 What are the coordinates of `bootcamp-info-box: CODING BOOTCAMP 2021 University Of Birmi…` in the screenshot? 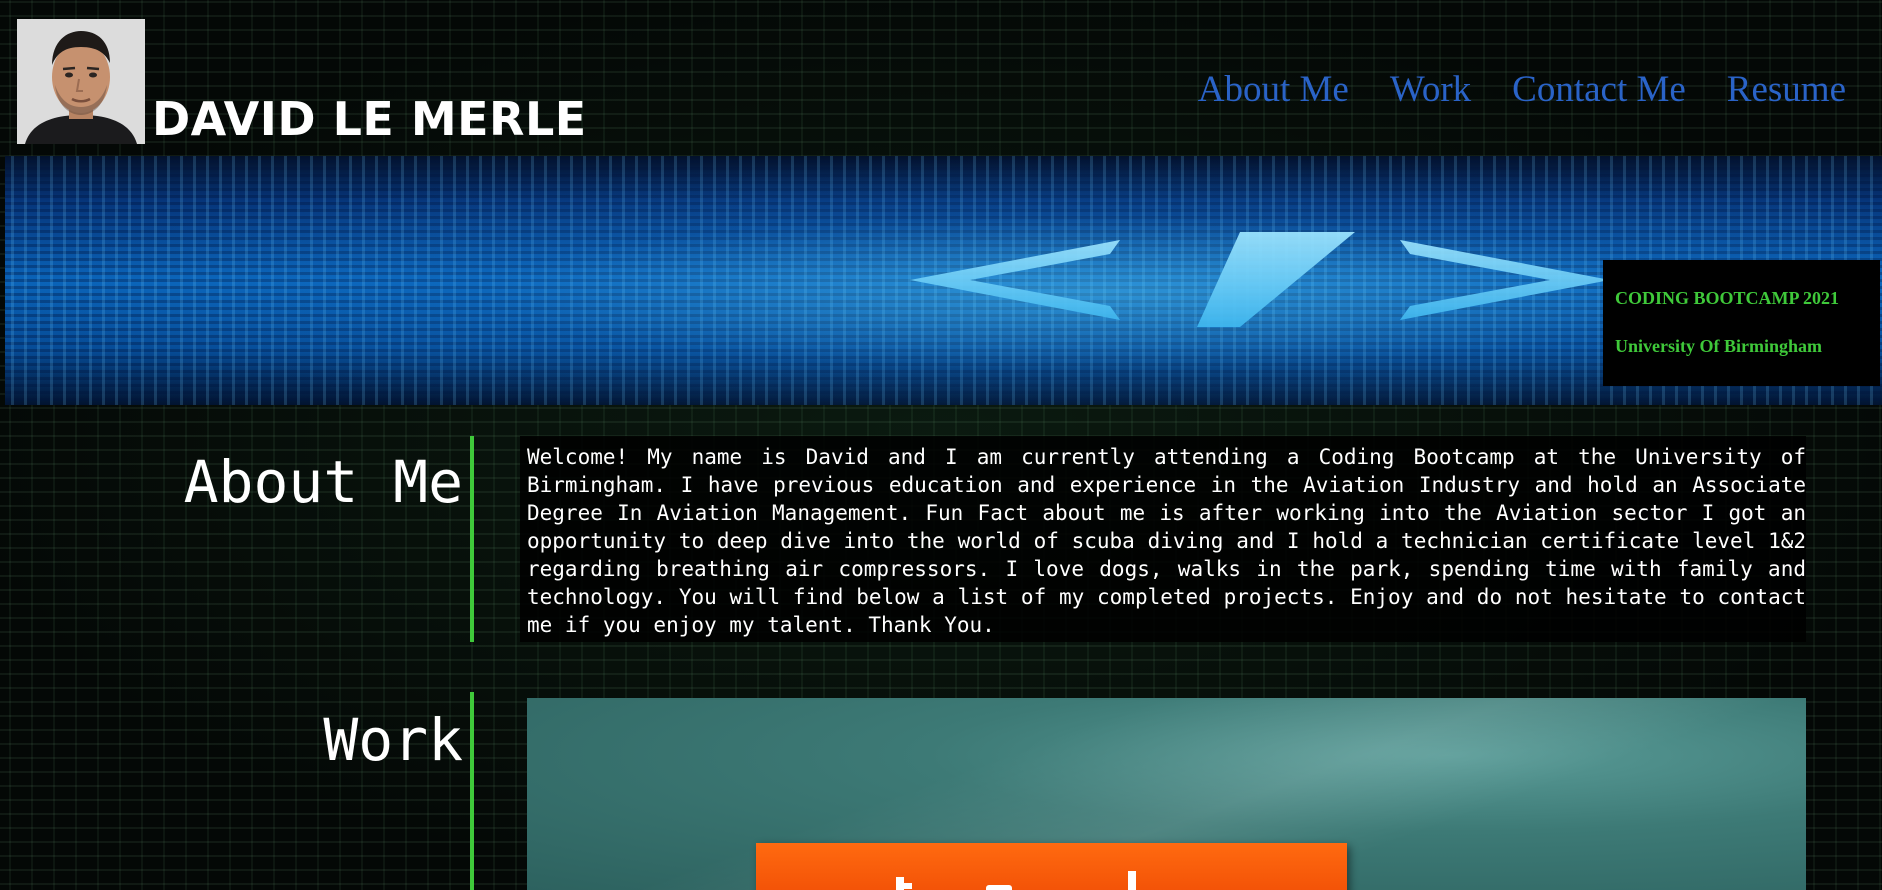 It's located at (1741, 323).